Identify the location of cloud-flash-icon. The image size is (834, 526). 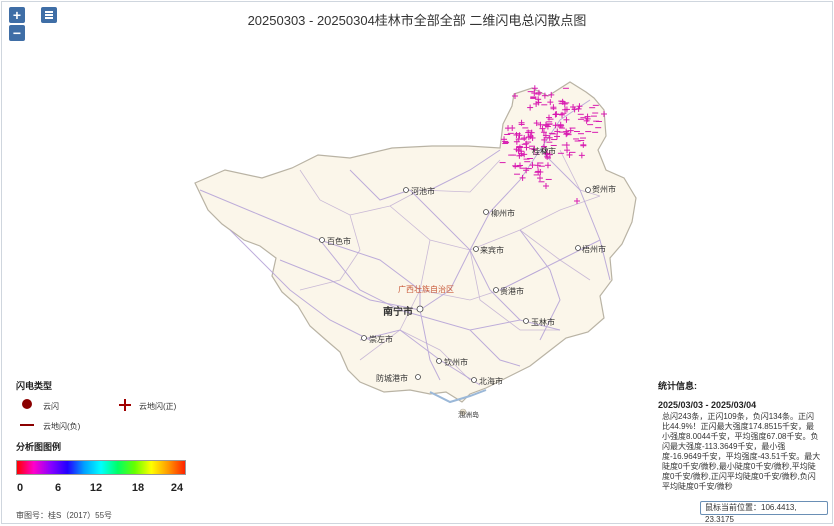
(27, 404).